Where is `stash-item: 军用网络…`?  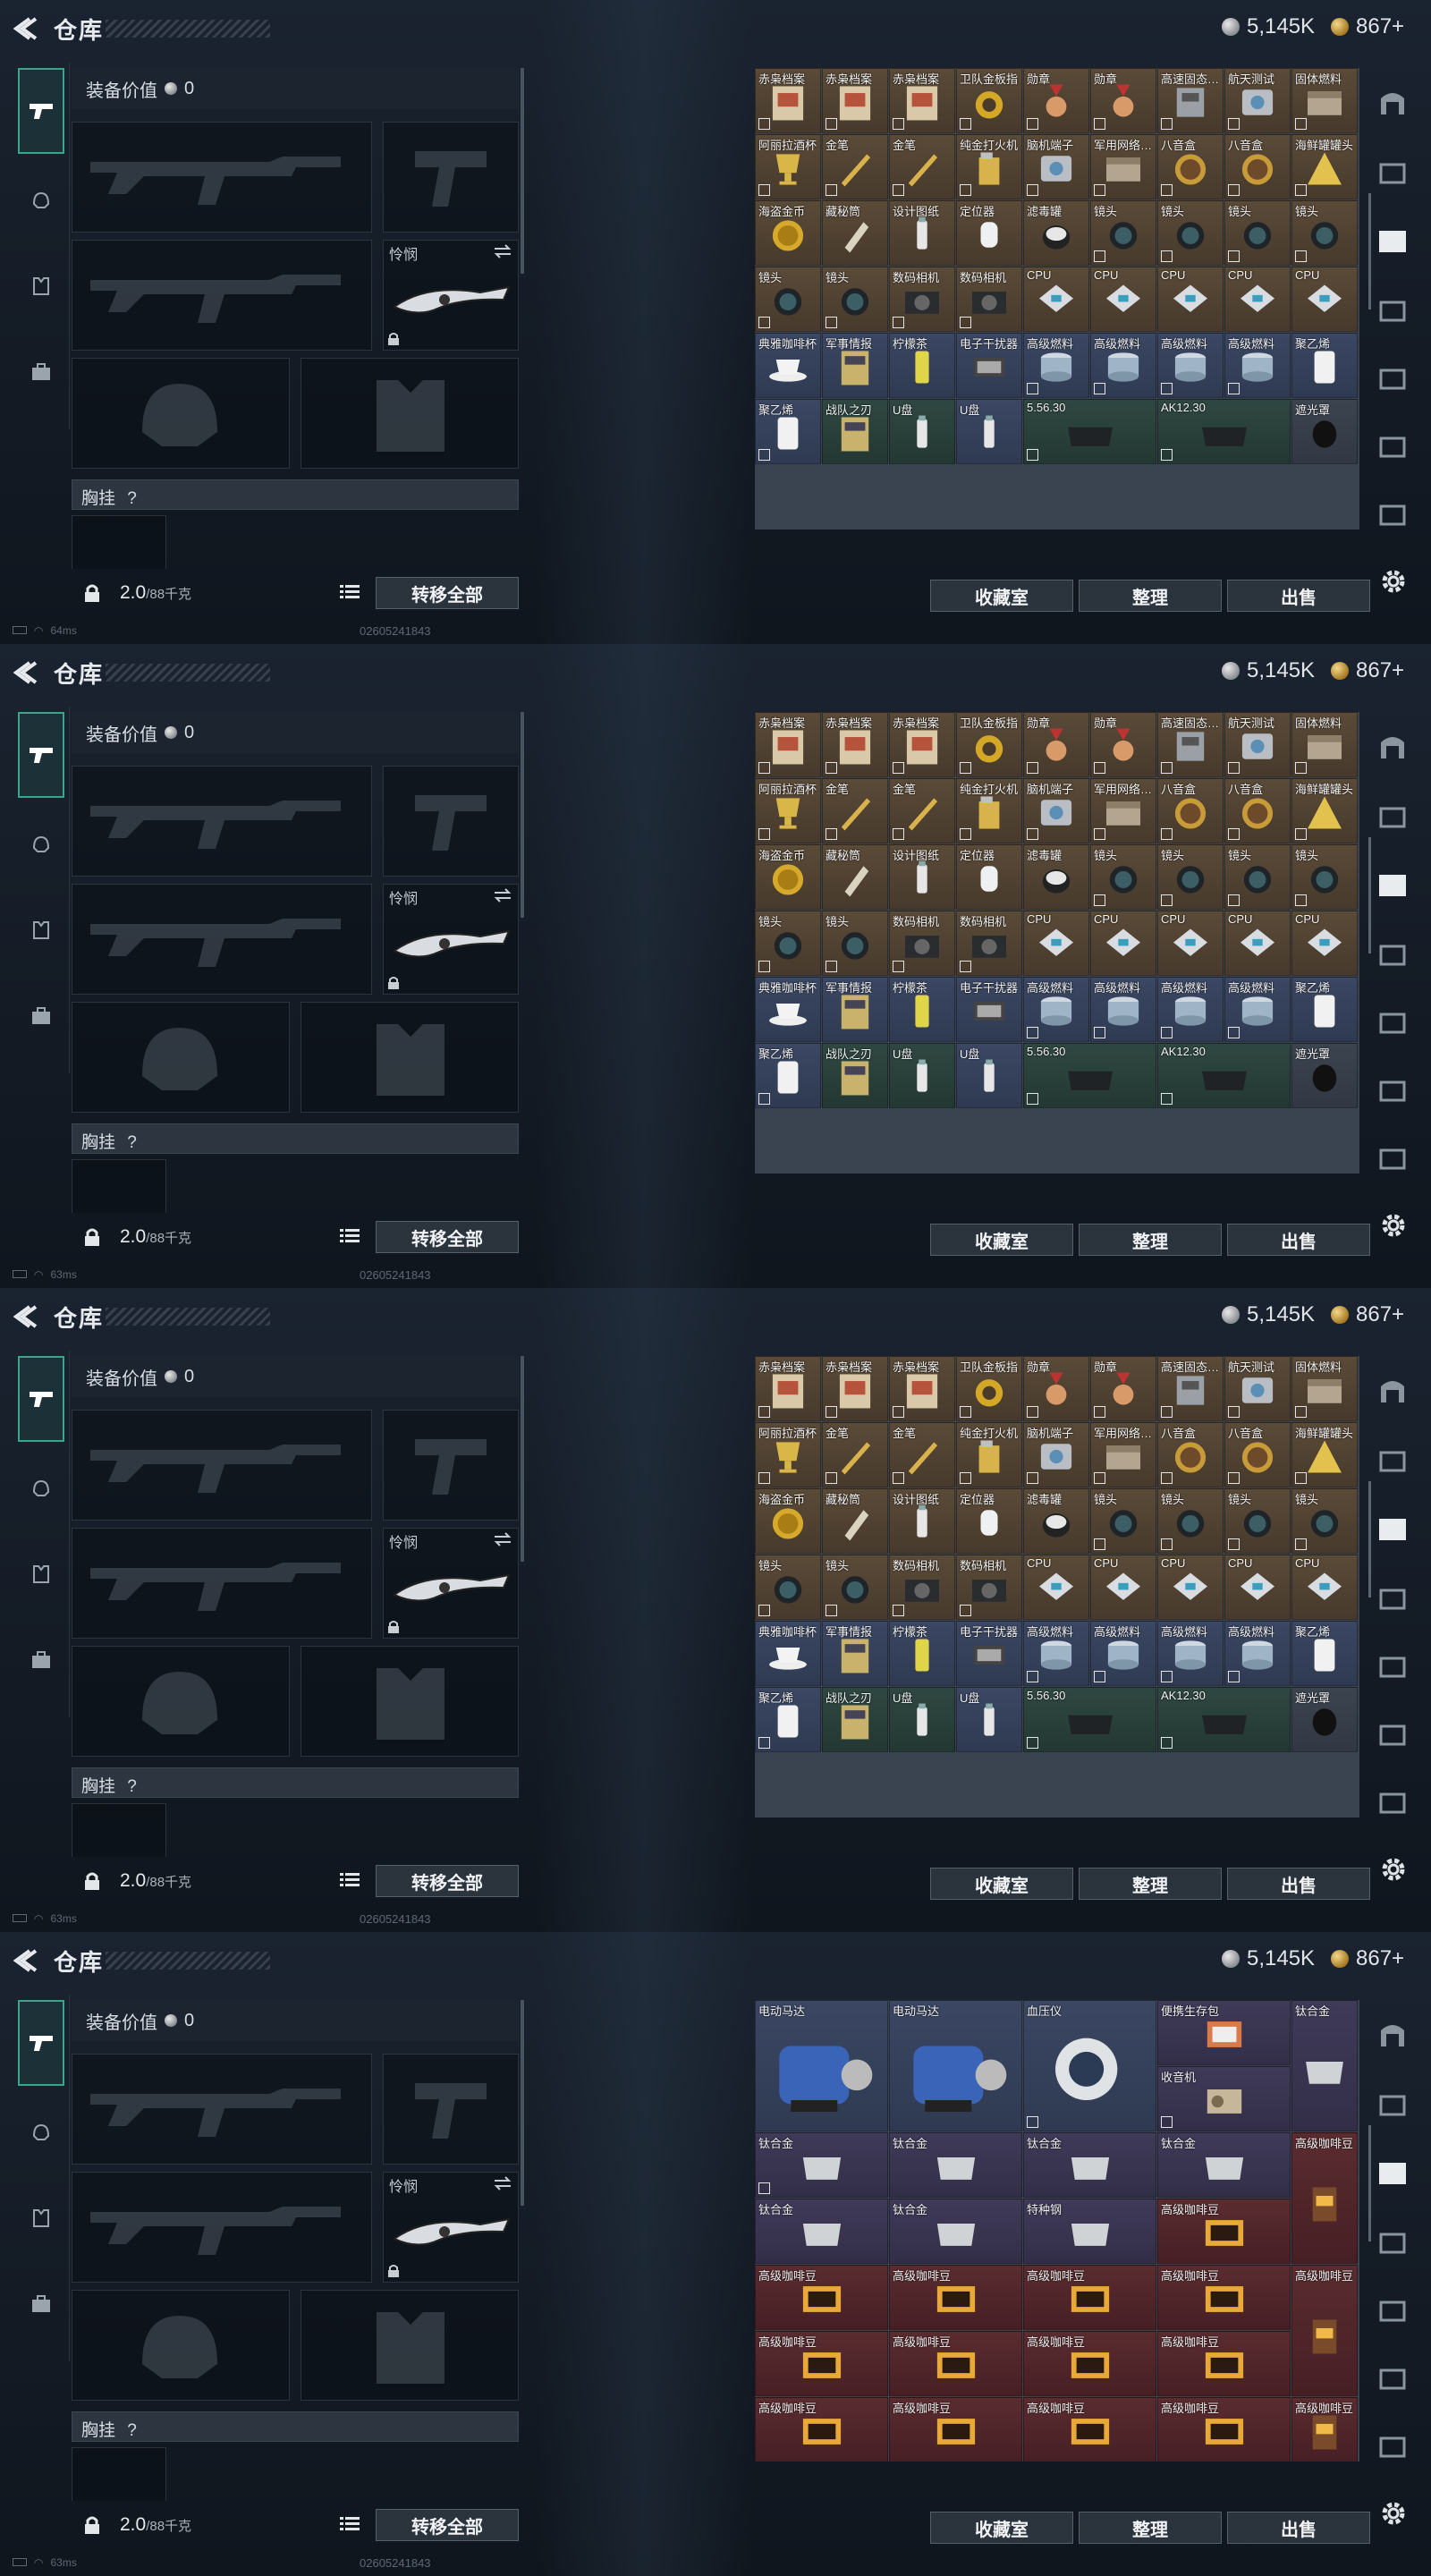
stash-item: 军用网络… is located at coordinates (1123, 810).